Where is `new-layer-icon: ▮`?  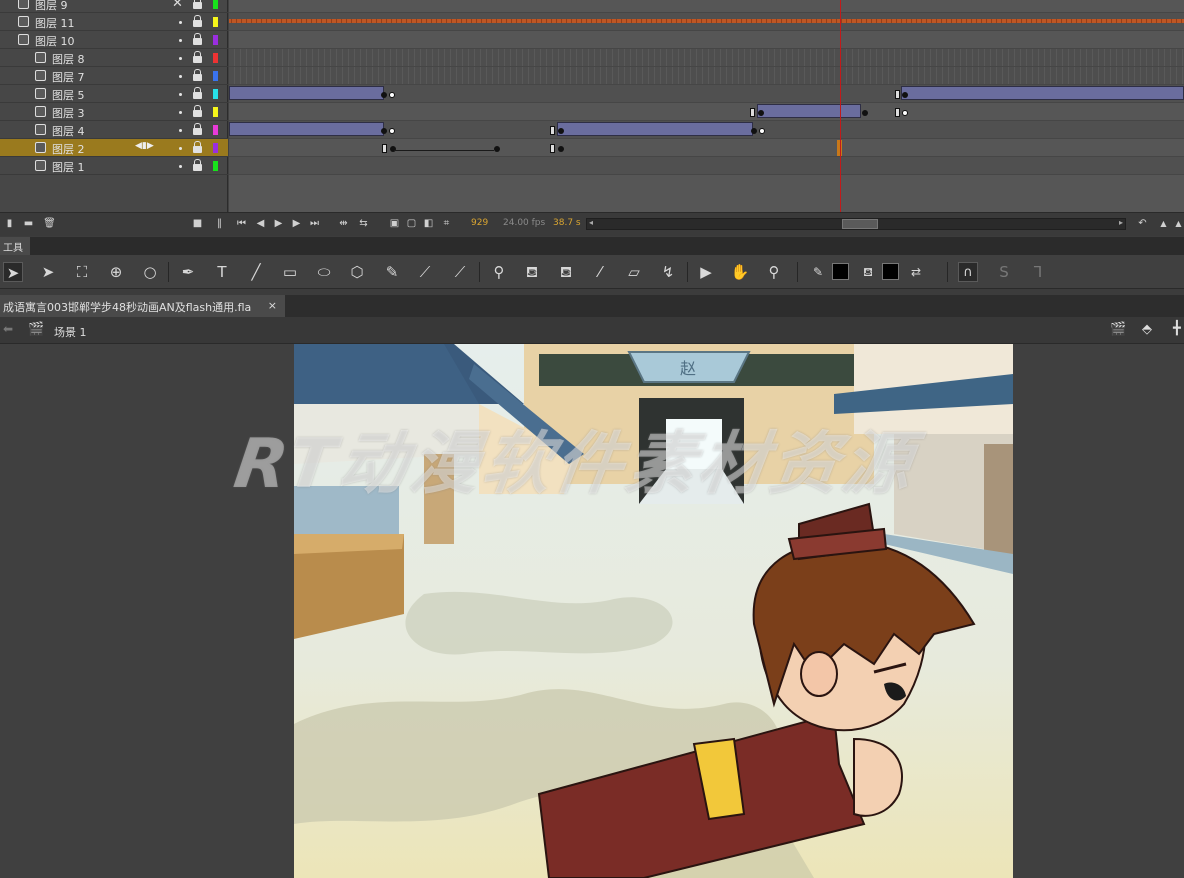
new-layer-icon: ▮ is located at coordinates (9, 224).